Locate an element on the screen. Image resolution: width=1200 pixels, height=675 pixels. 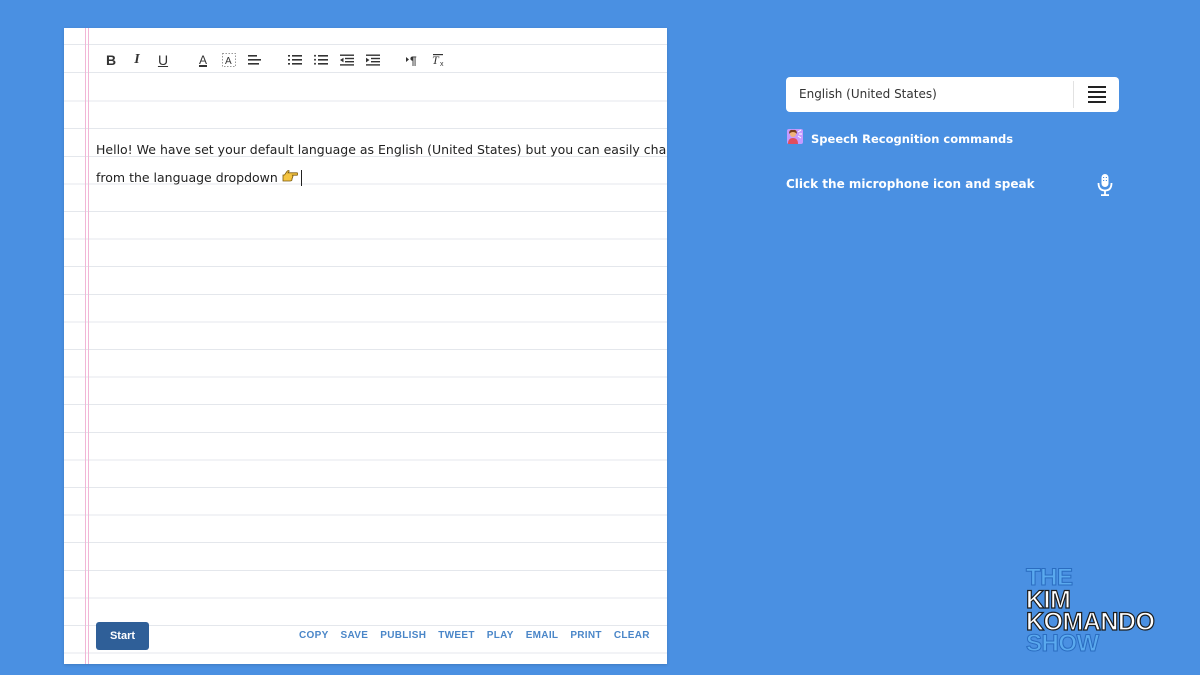
language-selected-value: English (United States) is located at coordinates (868, 94).